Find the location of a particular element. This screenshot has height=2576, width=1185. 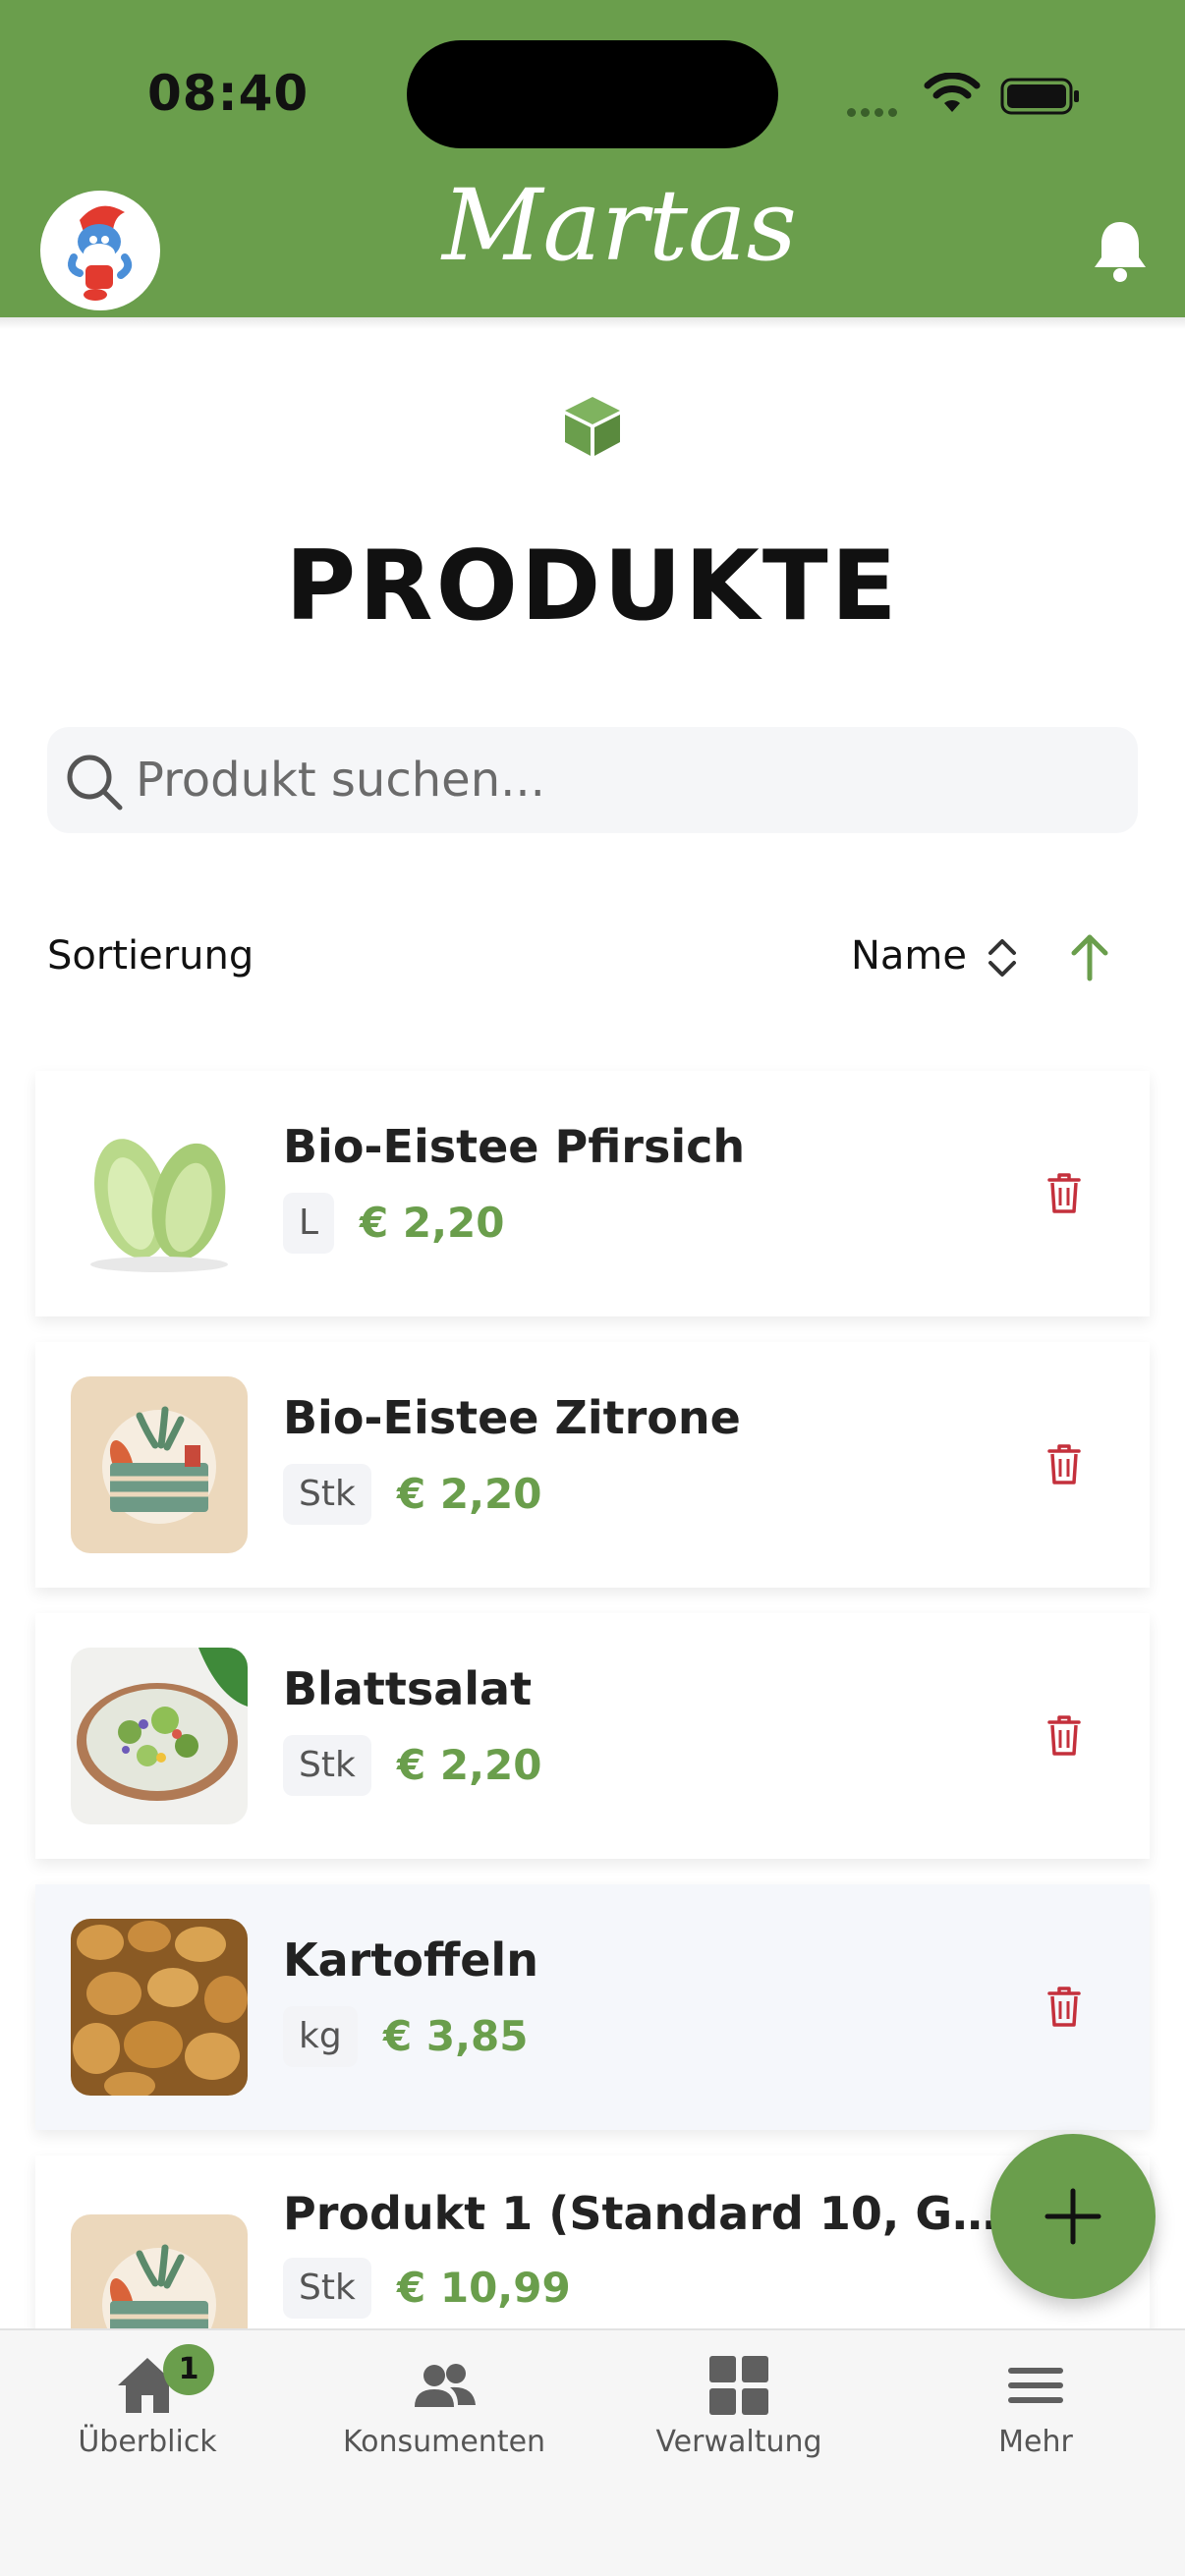

header-shadow is located at coordinates (592, 323).